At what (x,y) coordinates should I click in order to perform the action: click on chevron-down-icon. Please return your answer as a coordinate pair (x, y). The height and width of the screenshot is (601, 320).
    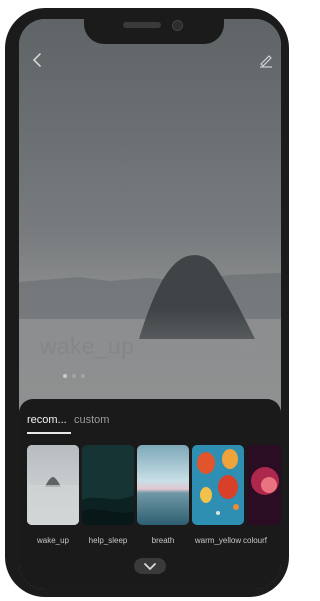
    Looking at the image, I should click on (150, 567).